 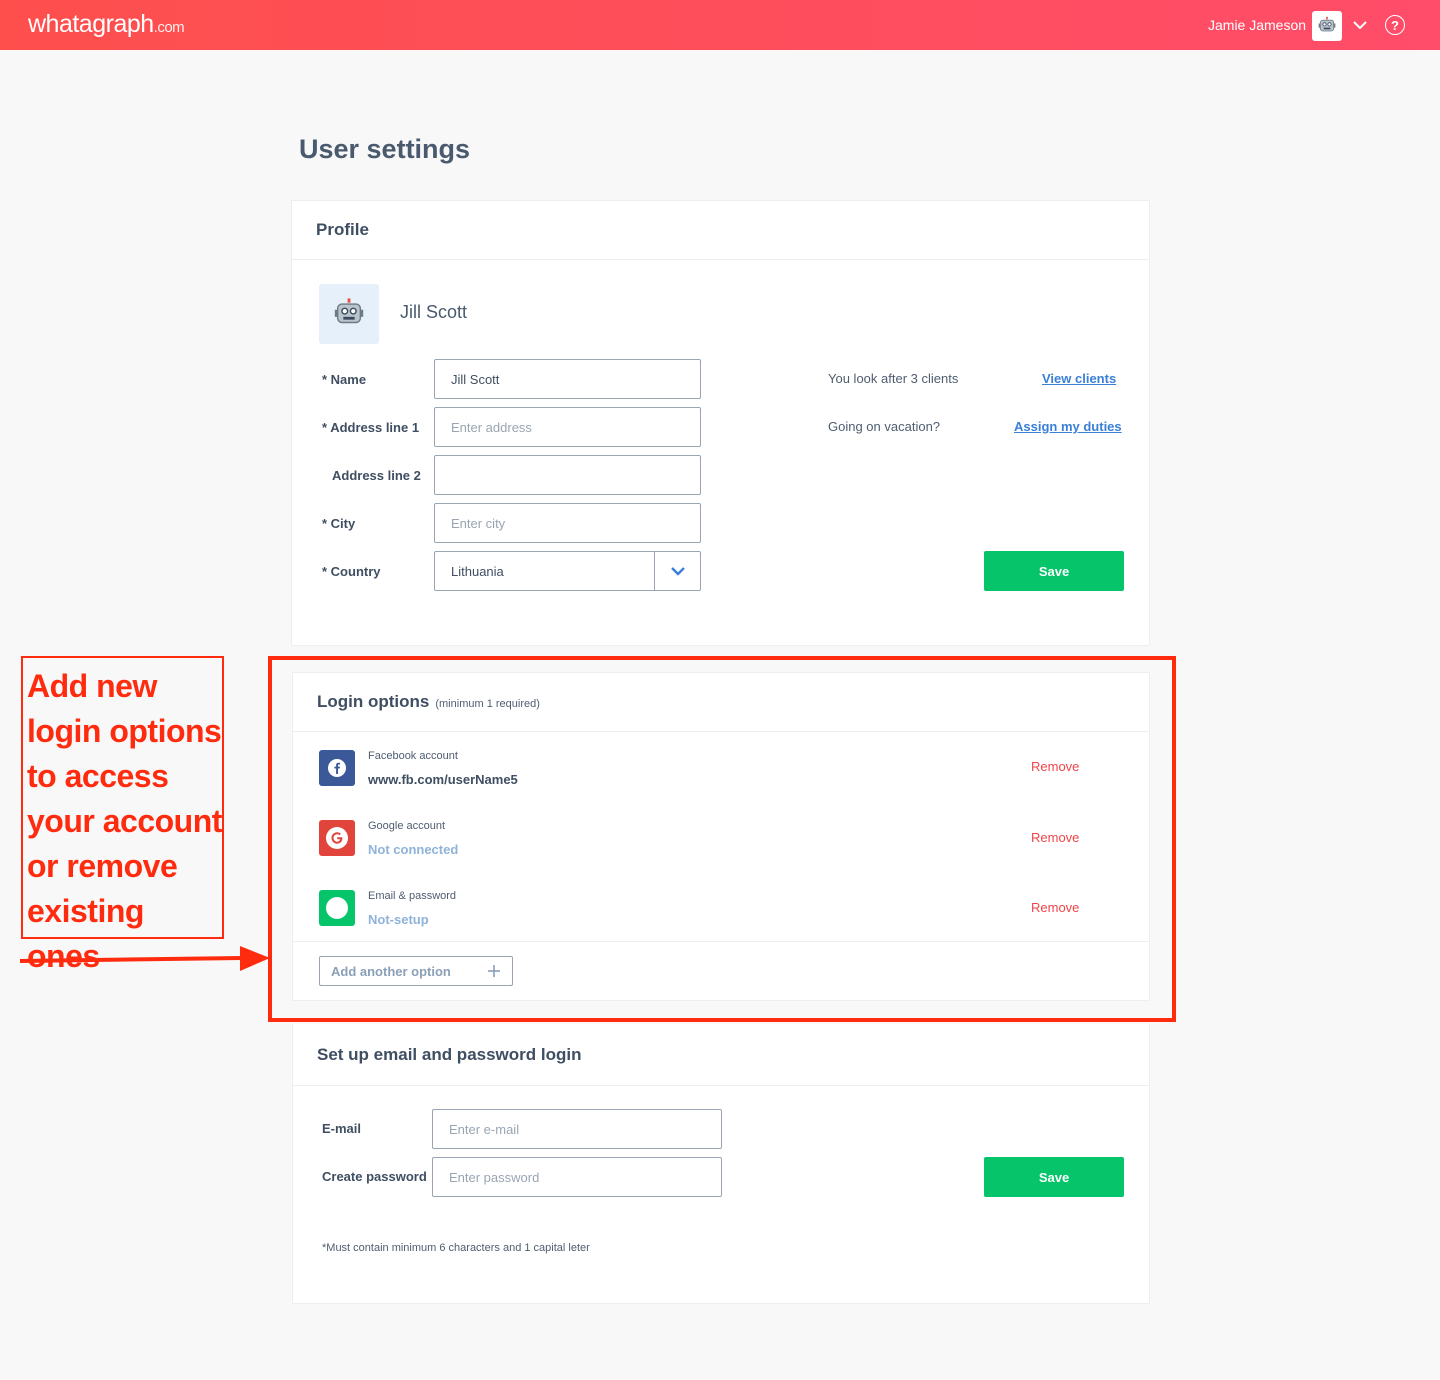 I want to click on help-icon: ?, so click(x=1395, y=25).